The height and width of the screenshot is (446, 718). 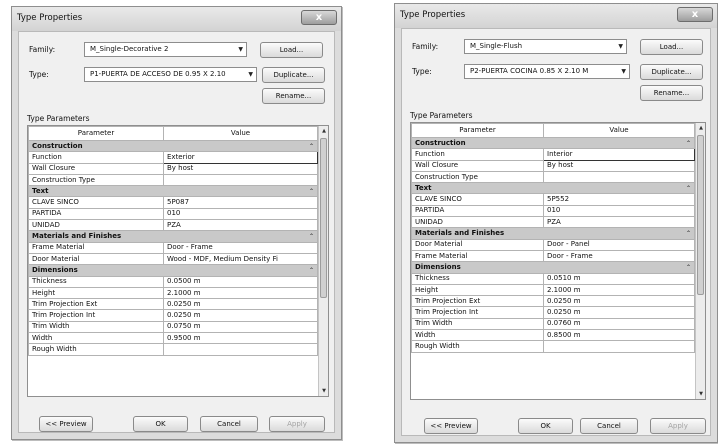 I want to click on group-row-materials: Materials and Finishes ⌃, so click(x=553, y=233).